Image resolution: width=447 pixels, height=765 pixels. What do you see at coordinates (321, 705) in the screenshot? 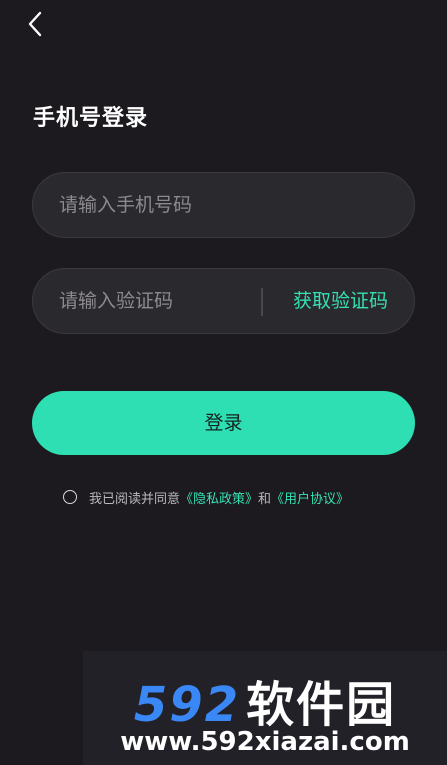
I see `watermark-brand-text: 软件园` at bounding box center [321, 705].